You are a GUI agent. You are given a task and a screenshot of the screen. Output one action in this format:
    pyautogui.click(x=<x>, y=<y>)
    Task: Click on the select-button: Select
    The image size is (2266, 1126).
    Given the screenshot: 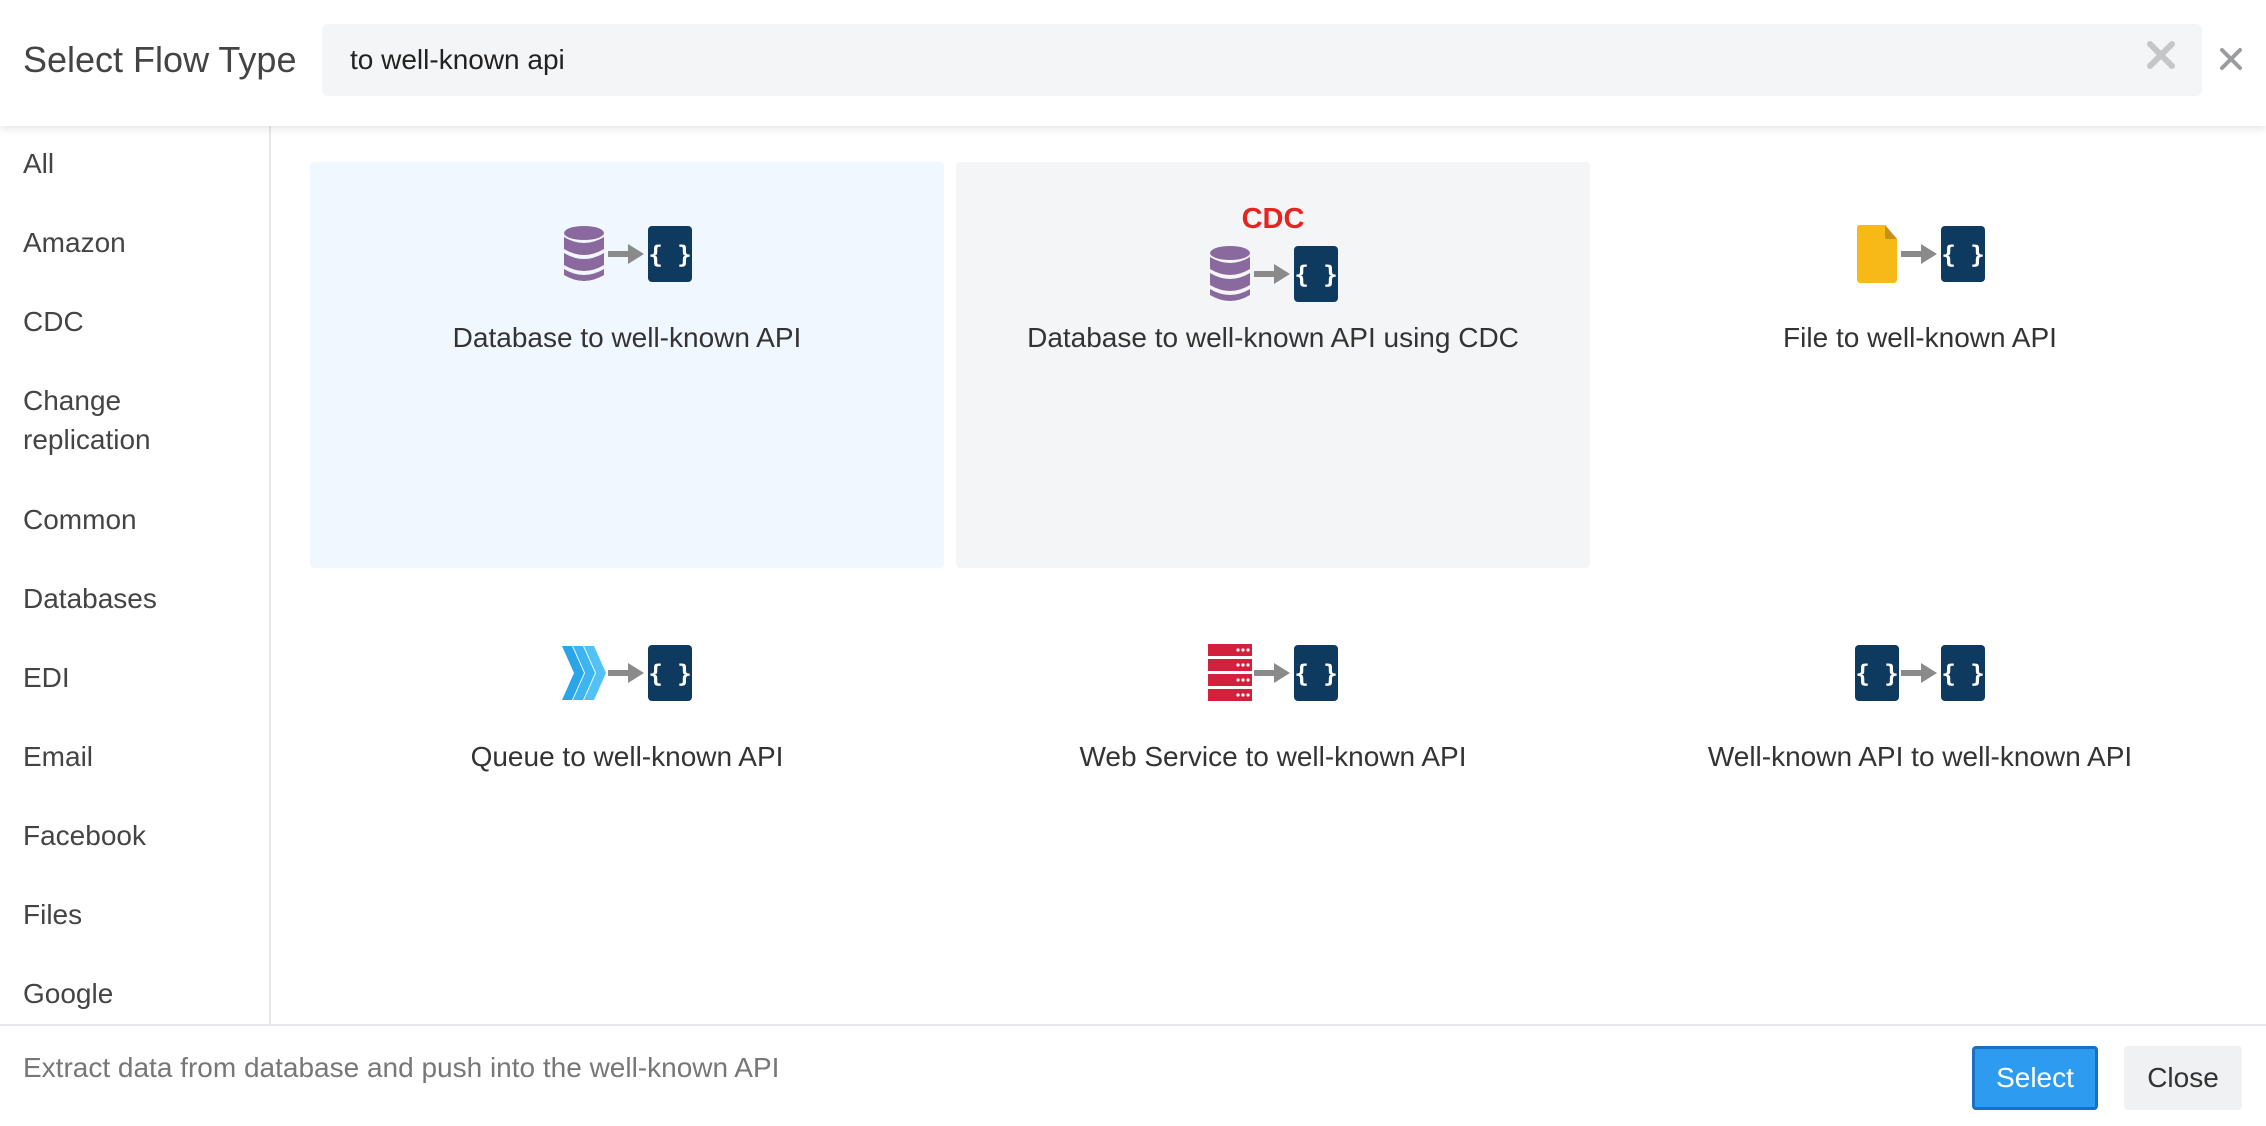 What is the action you would take?
    pyautogui.click(x=2035, y=1078)
    